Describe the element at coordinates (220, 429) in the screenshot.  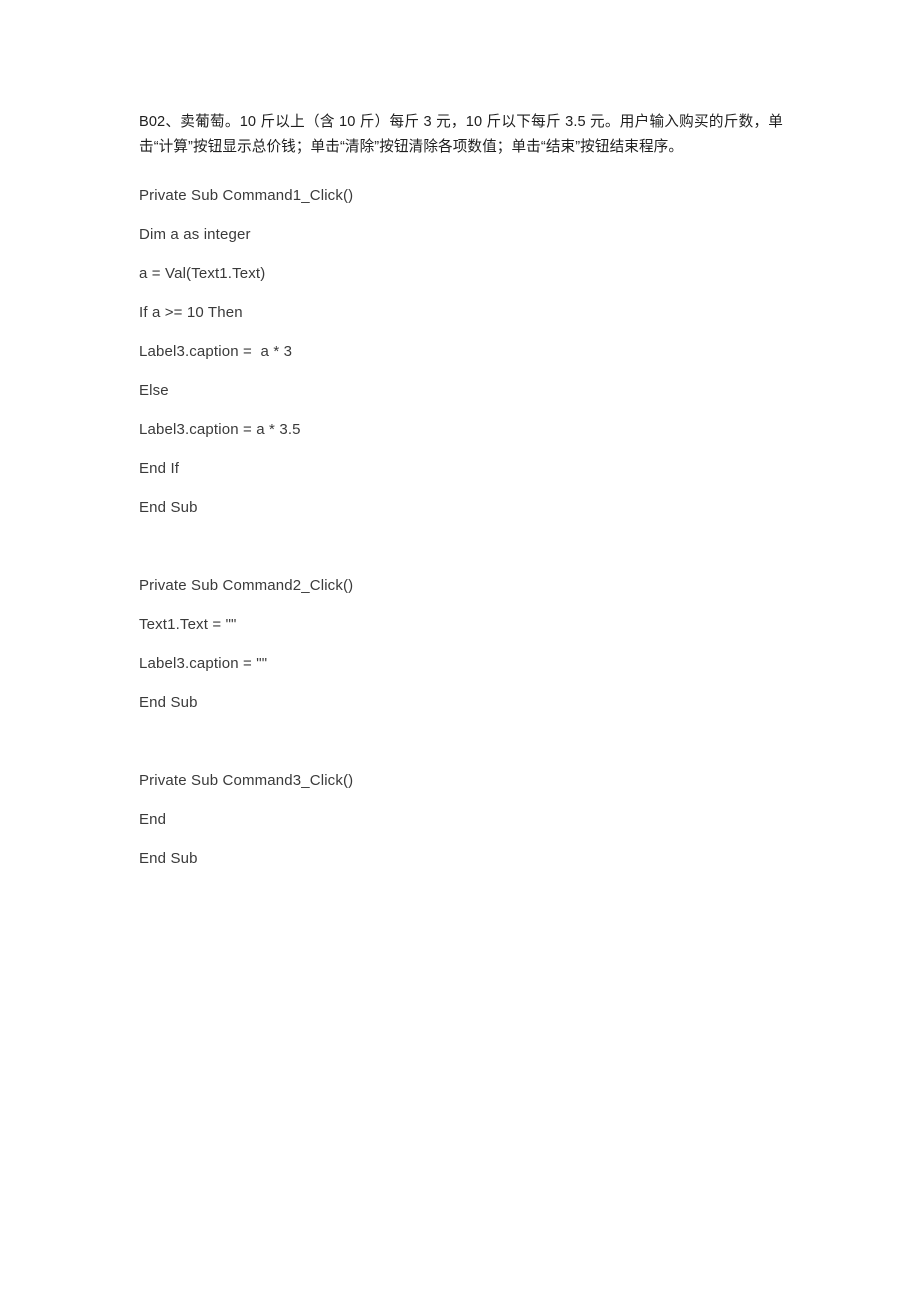
I see `code-line: Label3.caption = a * 3.5` at that location.